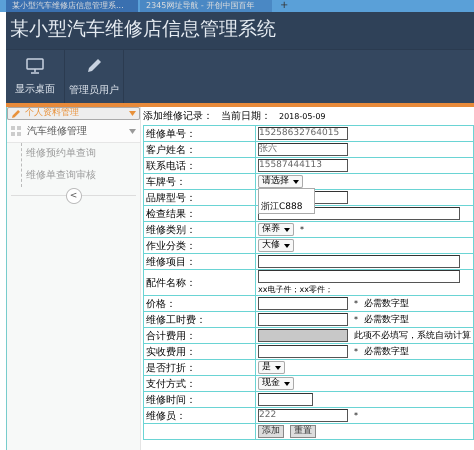 Image resolution: width=474 pixels, height=450 pixels. Describe the element at coordinates (200, 246) in the screenshot. I see `field-label: 作业分类：` at that location.